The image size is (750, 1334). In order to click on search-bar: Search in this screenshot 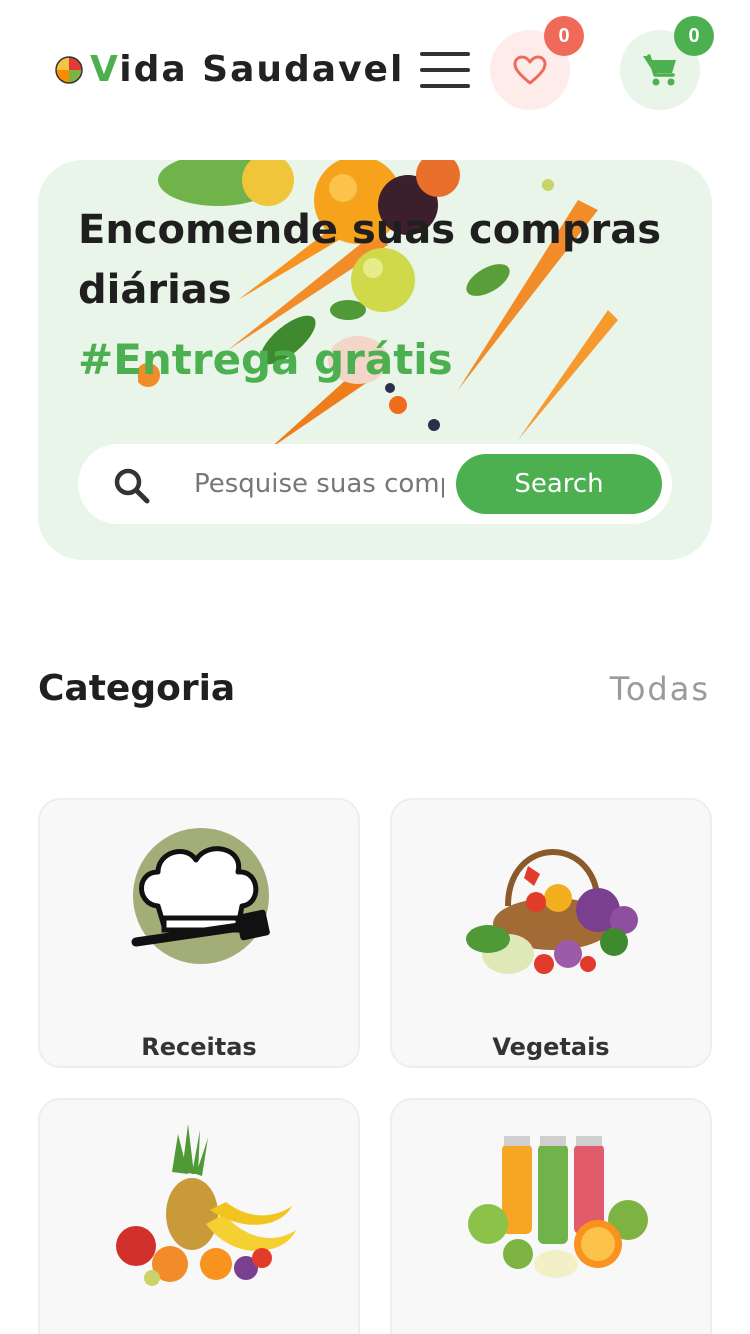, I will do `click(375, 484)`.